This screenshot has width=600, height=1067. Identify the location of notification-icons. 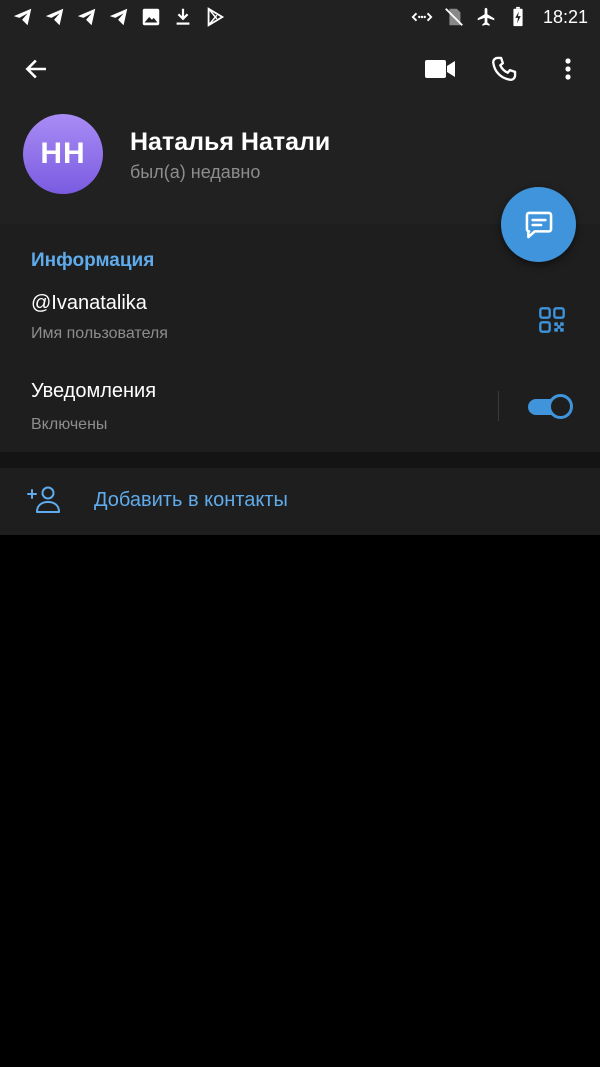
(119, 17).